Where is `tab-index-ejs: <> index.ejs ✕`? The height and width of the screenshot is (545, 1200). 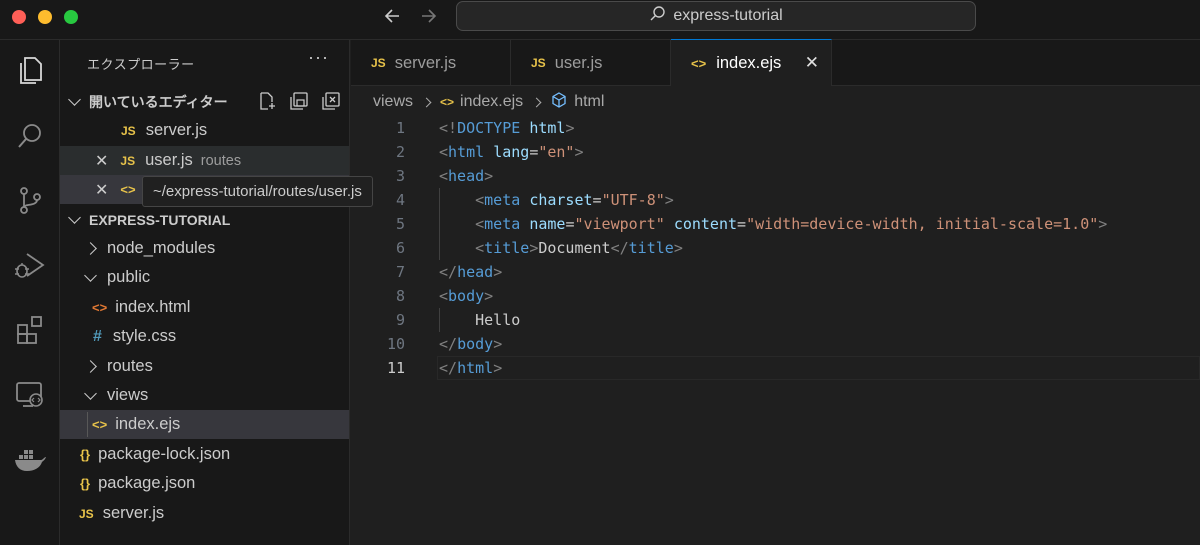 tab-index-ejs: <> index.ejs ✕ is located at coordinates (751, 62).